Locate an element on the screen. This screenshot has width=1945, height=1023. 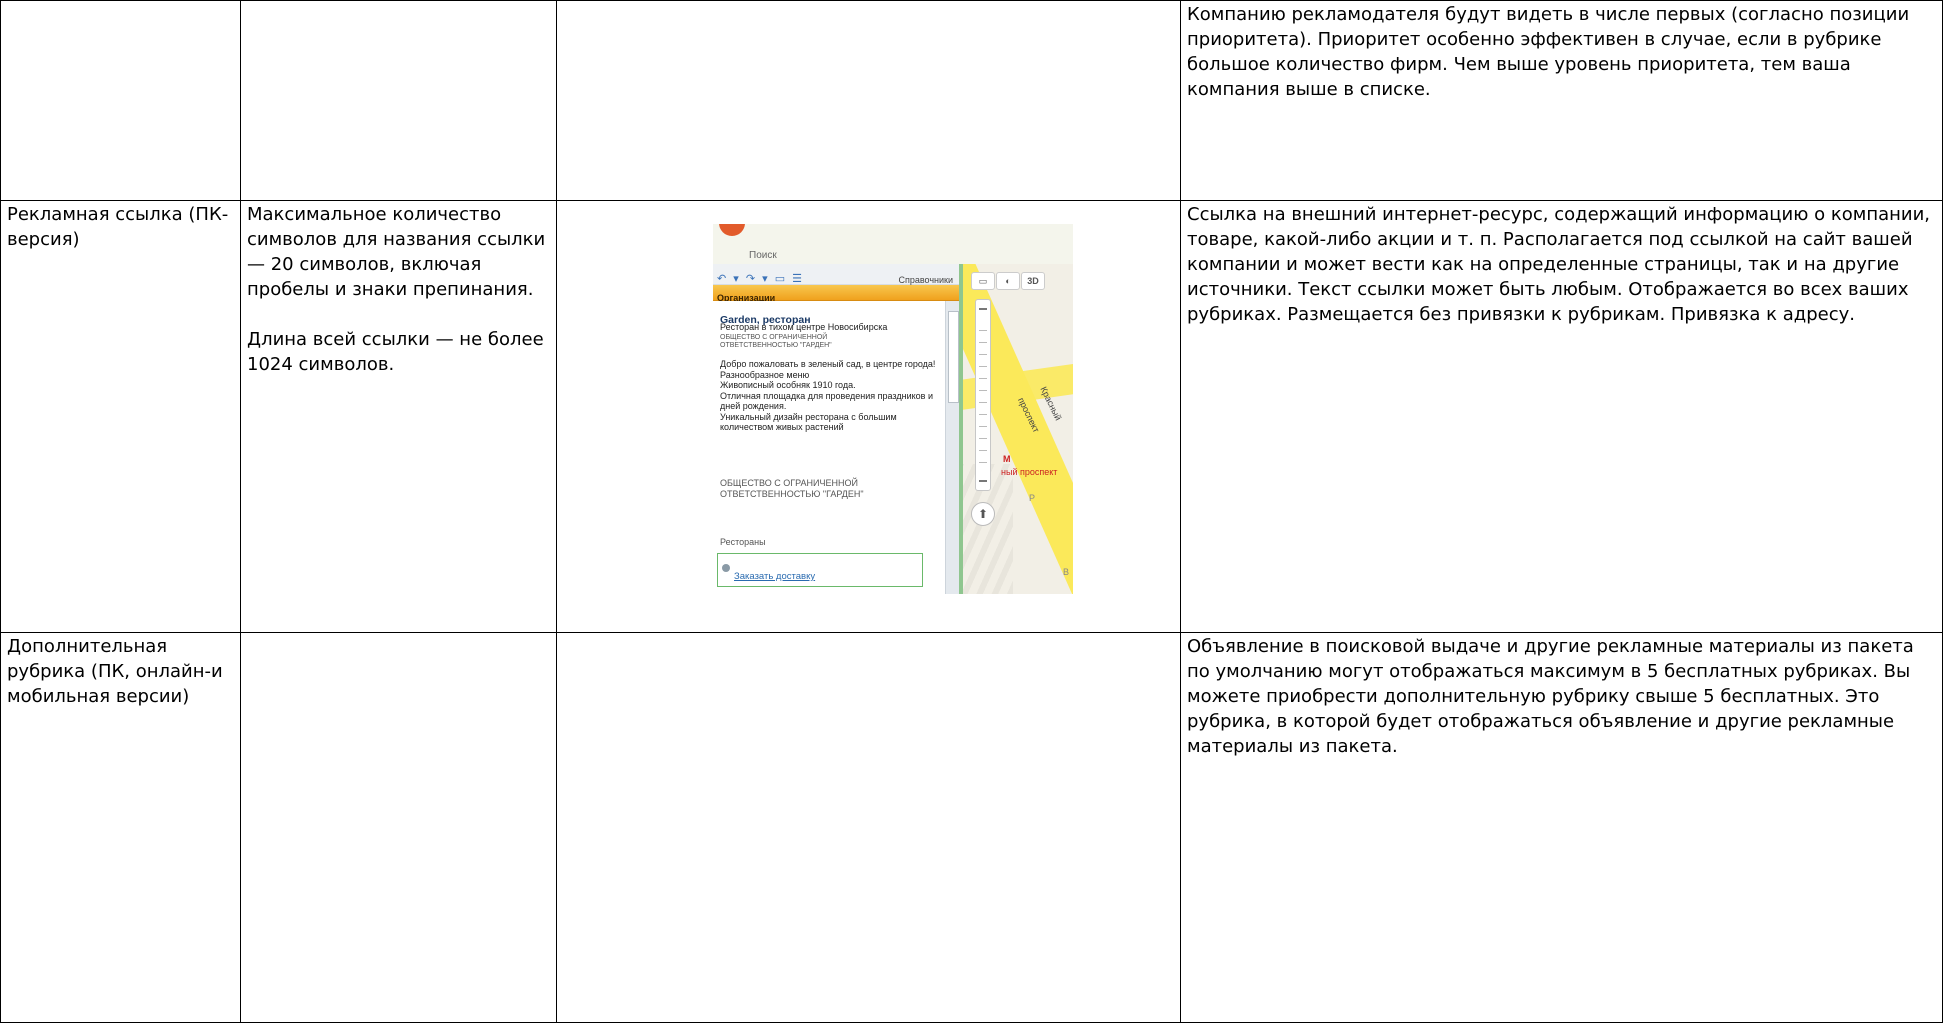
cell-product-name is located at coordinates (120, 100).